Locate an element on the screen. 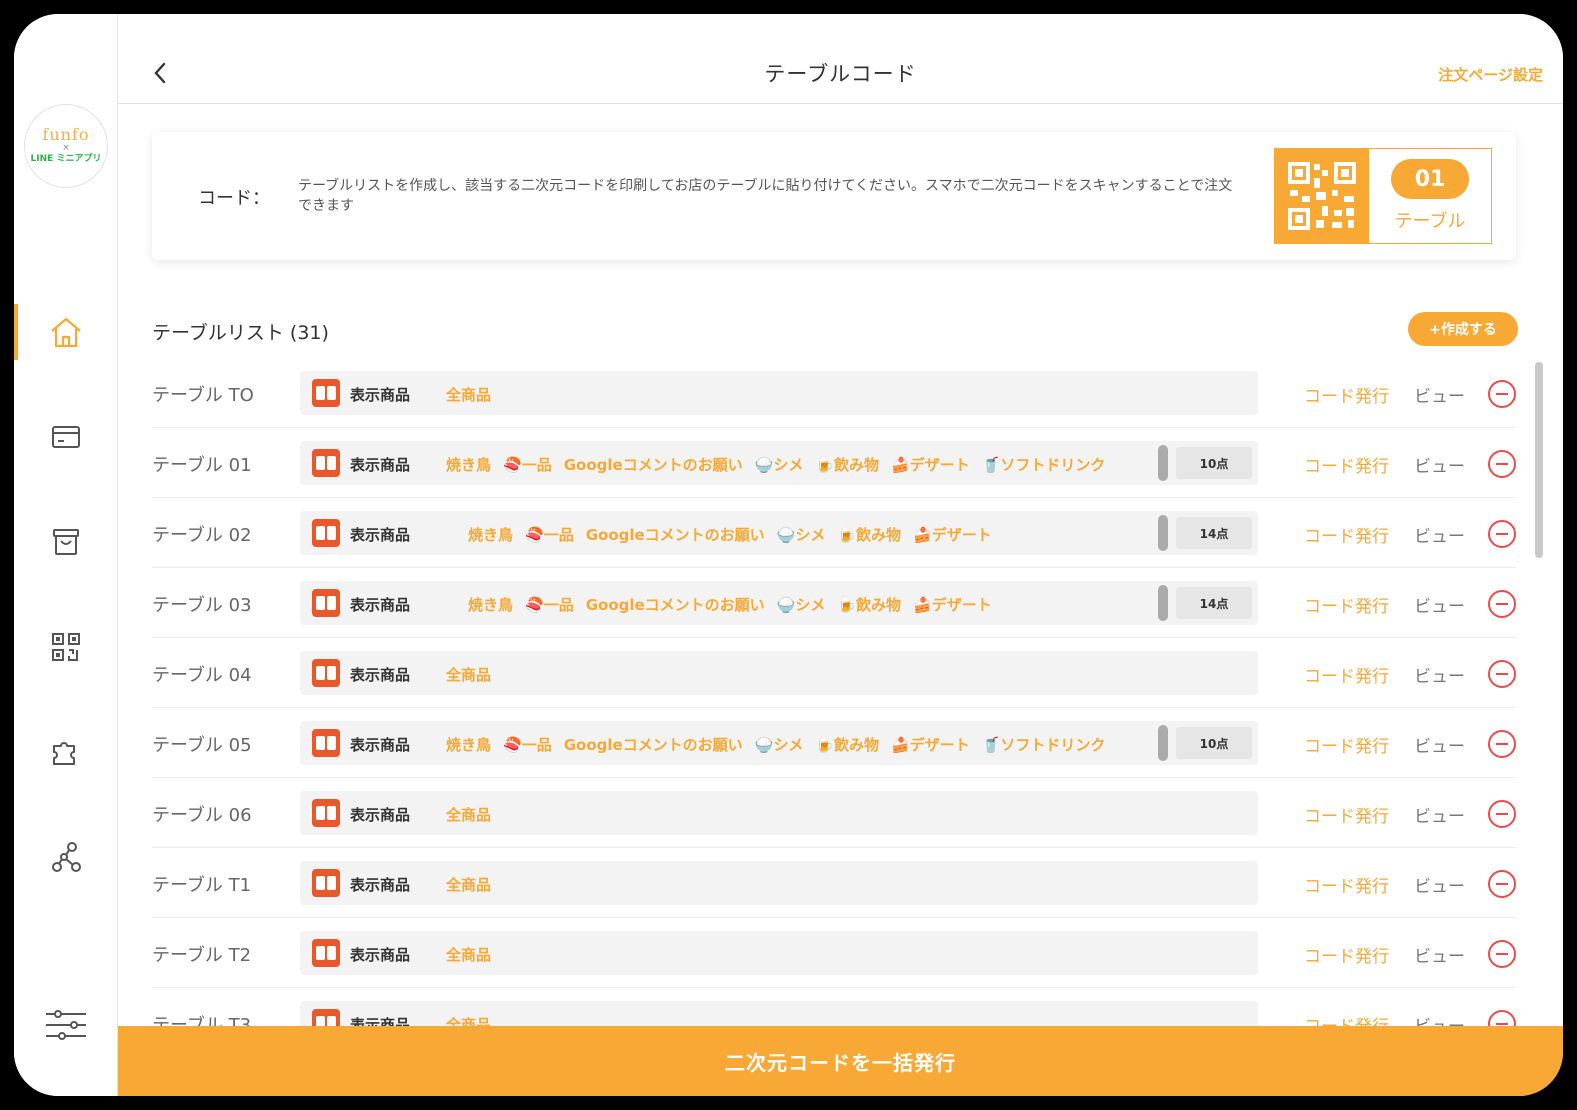 The height and width of the screenshot is (1110, 1577). code-label: コード： is located at coordinates (234, 198).